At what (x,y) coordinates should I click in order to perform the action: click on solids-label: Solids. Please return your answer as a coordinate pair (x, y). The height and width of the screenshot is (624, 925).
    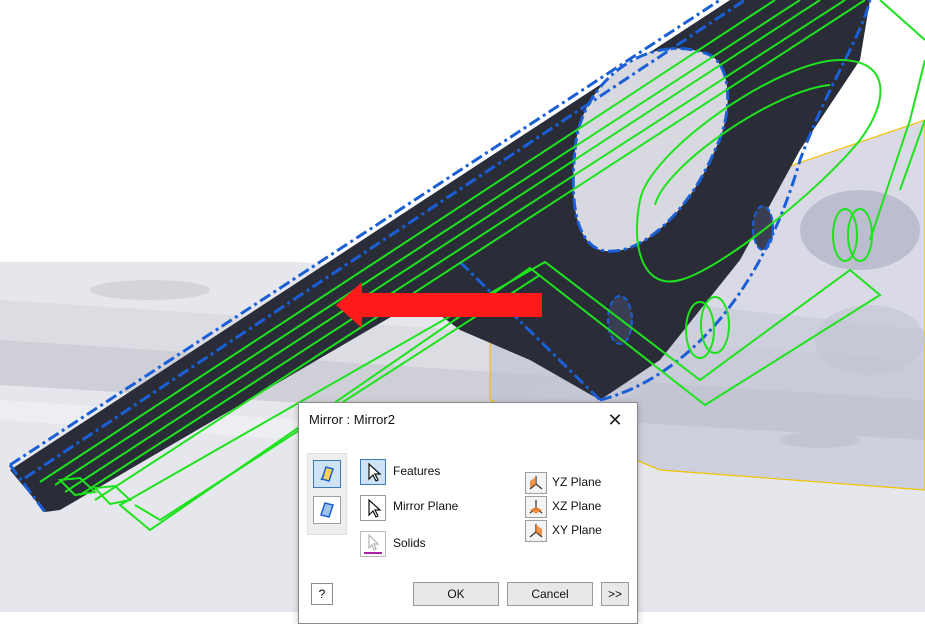
    Looking at the image, I should click on (409, 543).